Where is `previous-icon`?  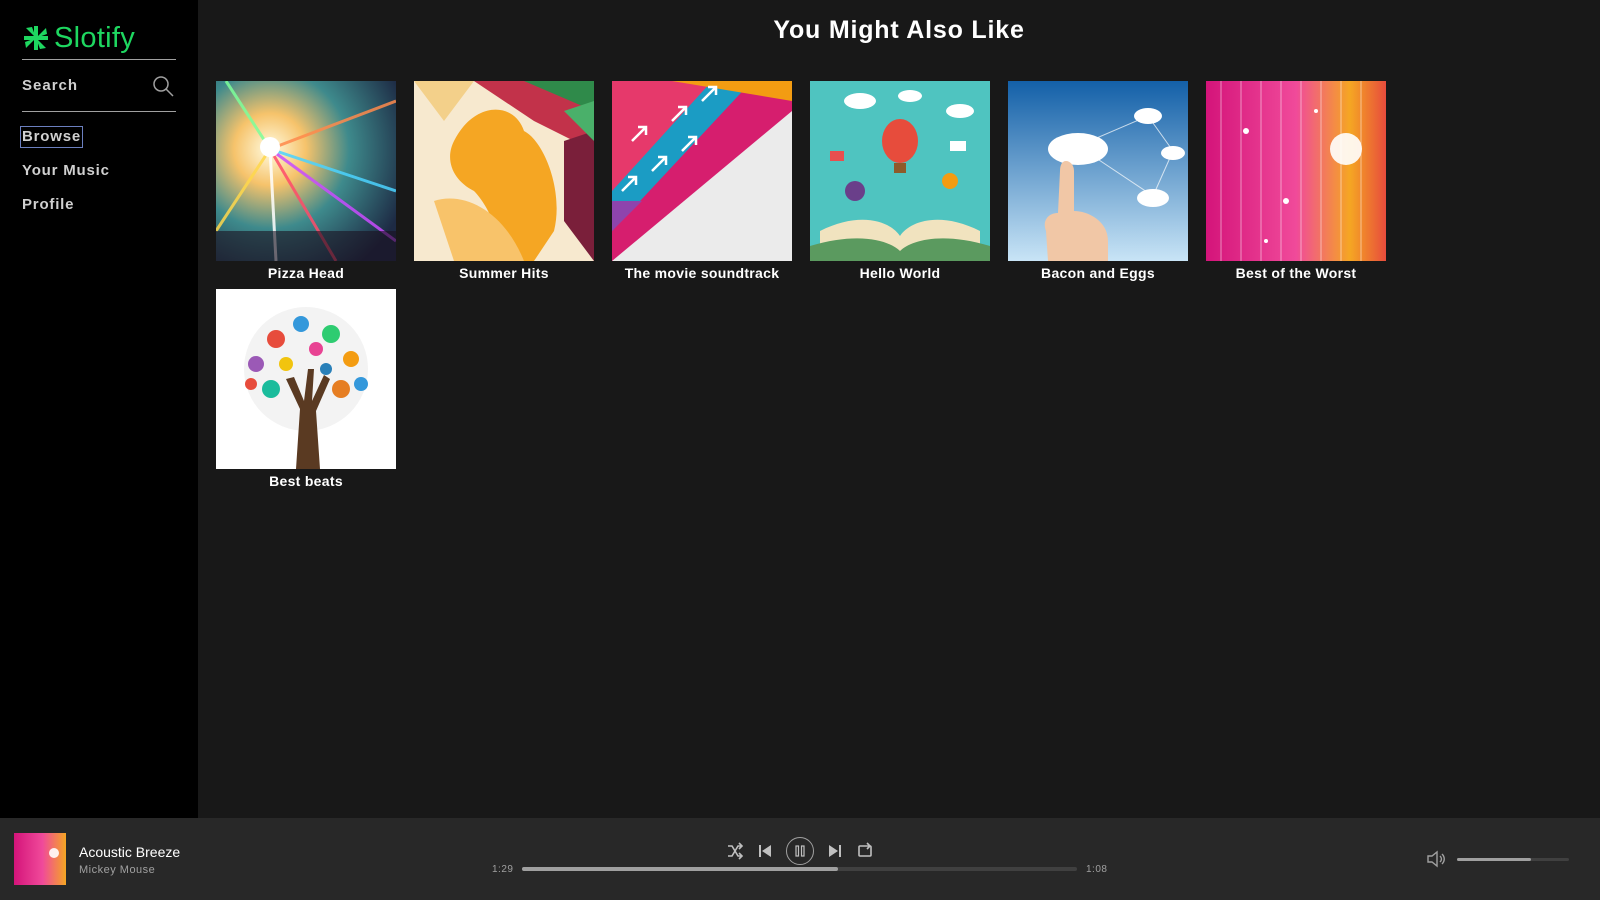 previous-icon is located at coordinates (765, 851).